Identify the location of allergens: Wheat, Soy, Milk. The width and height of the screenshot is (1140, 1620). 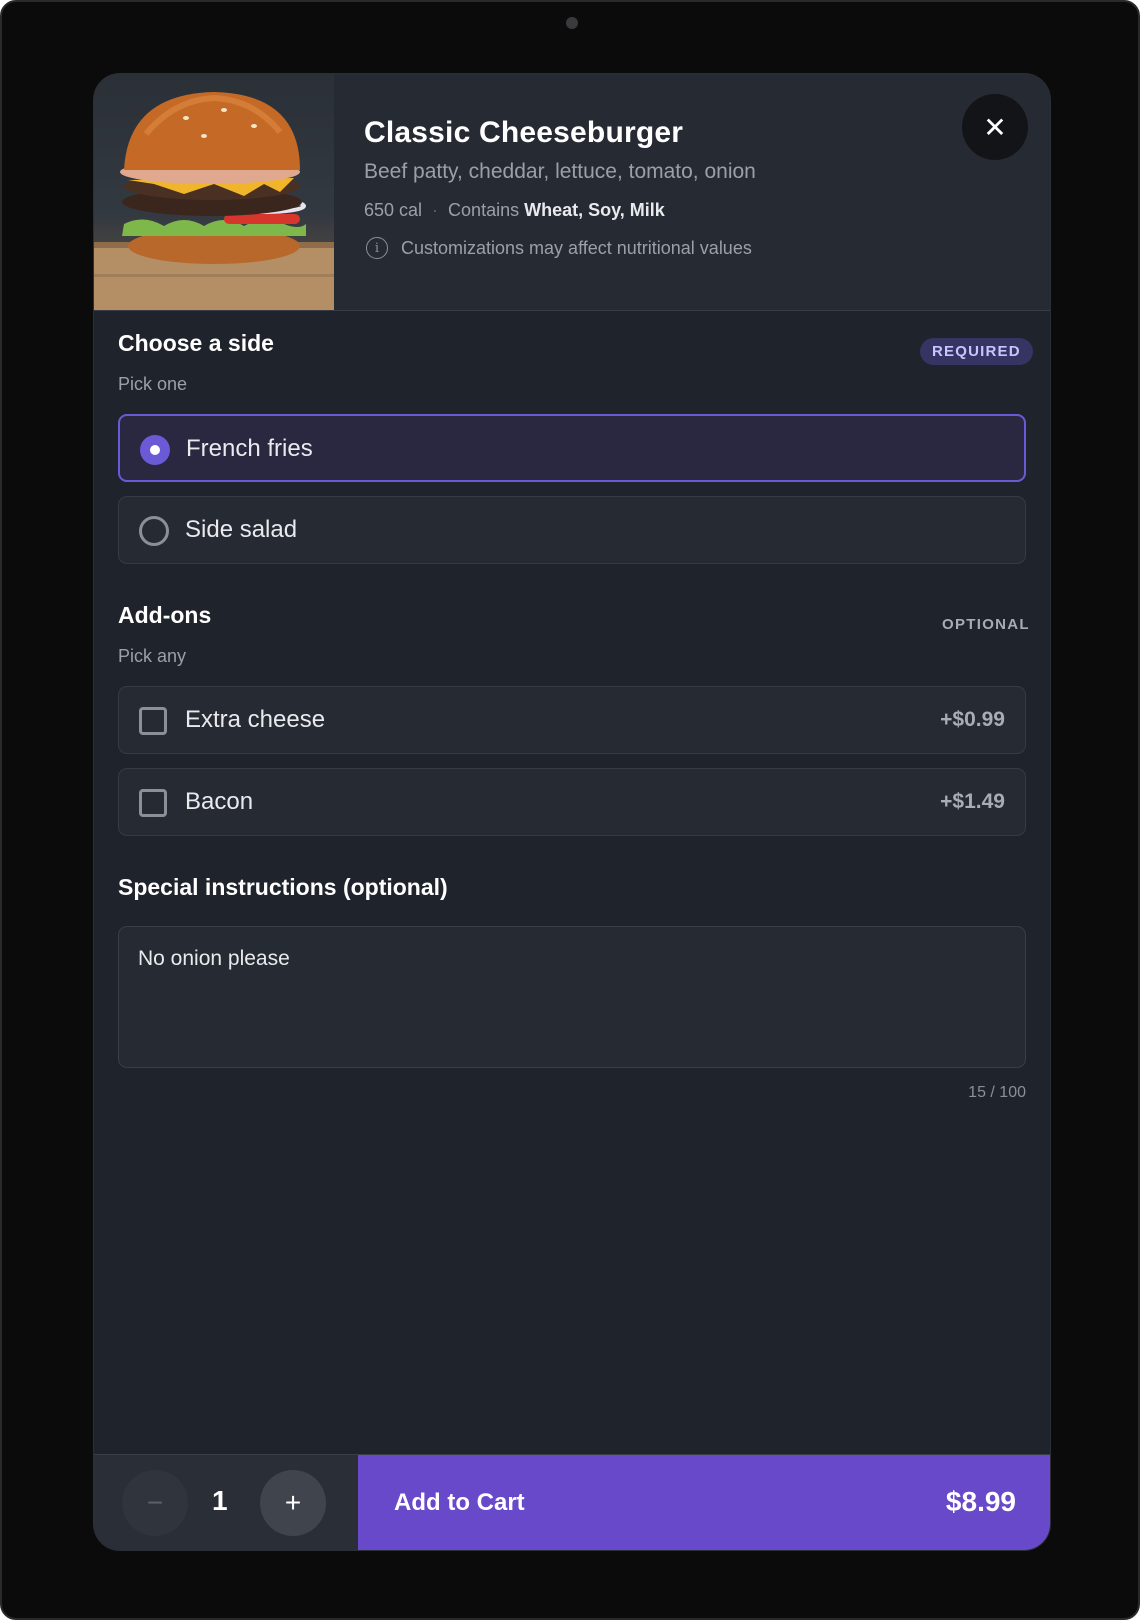
(594, 210).